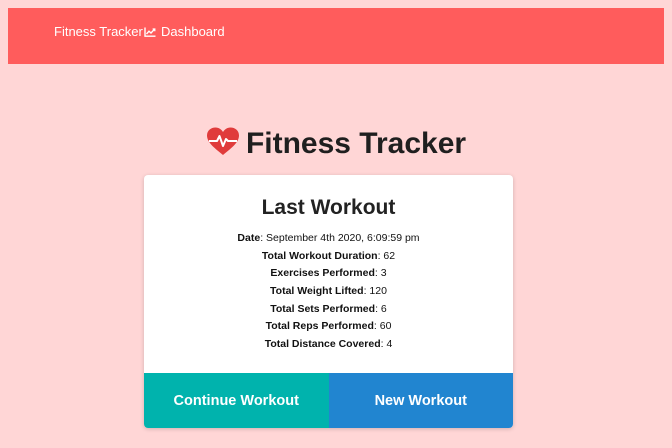  I want to click on page-header: Fitness Tracker, so click(336, 144).